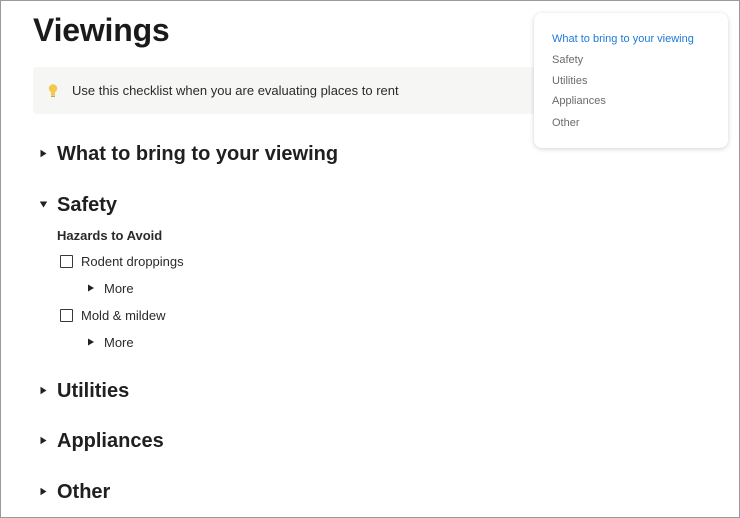 Image resolution: width=740 pixels, height=518 pixels. Describe the element at coordinates (623, 39) in the screenshot. I see `toc-link-what-to-bring: What to bring to your viewing` at that location.